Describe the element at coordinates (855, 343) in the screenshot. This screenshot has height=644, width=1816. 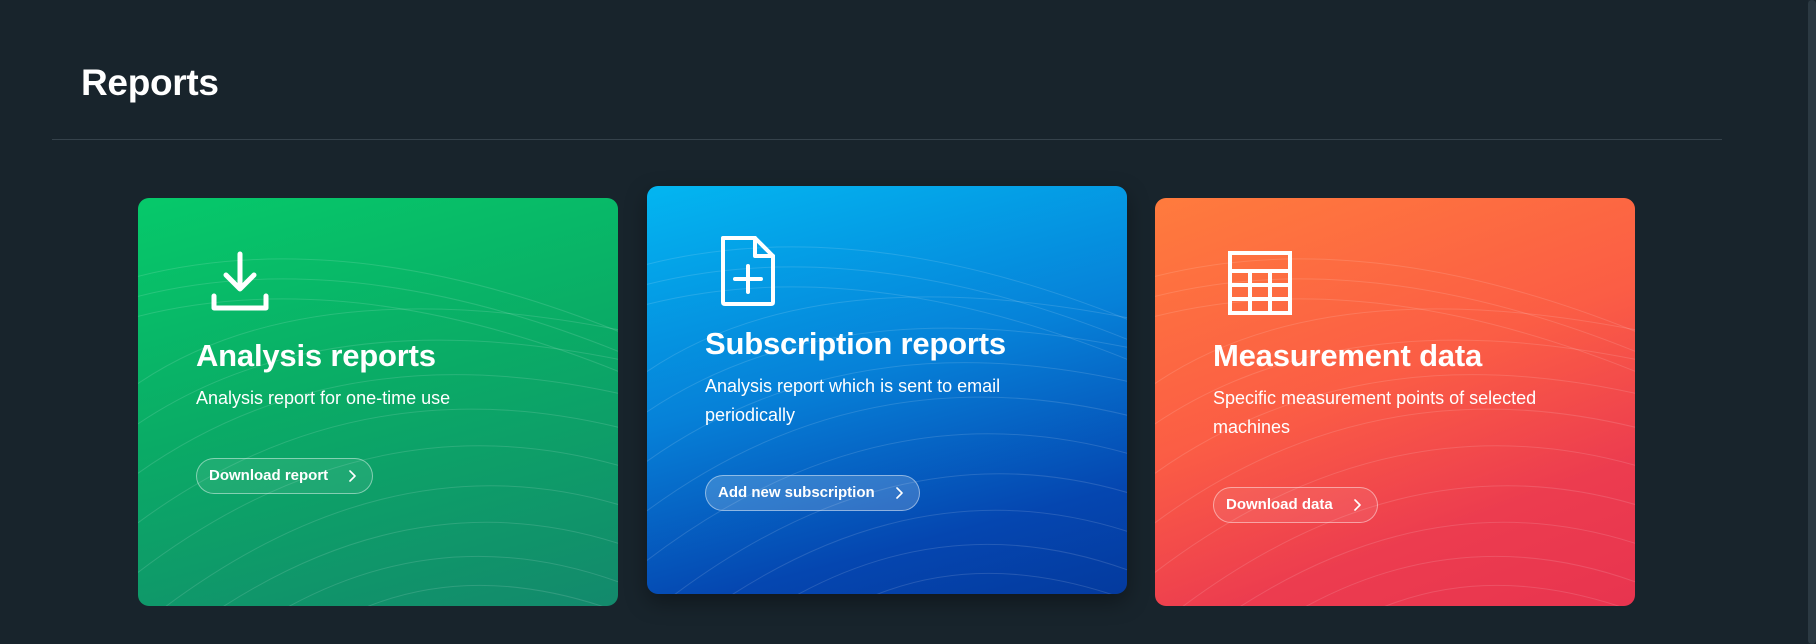
I see `card-title: Subscription reports` at that location.